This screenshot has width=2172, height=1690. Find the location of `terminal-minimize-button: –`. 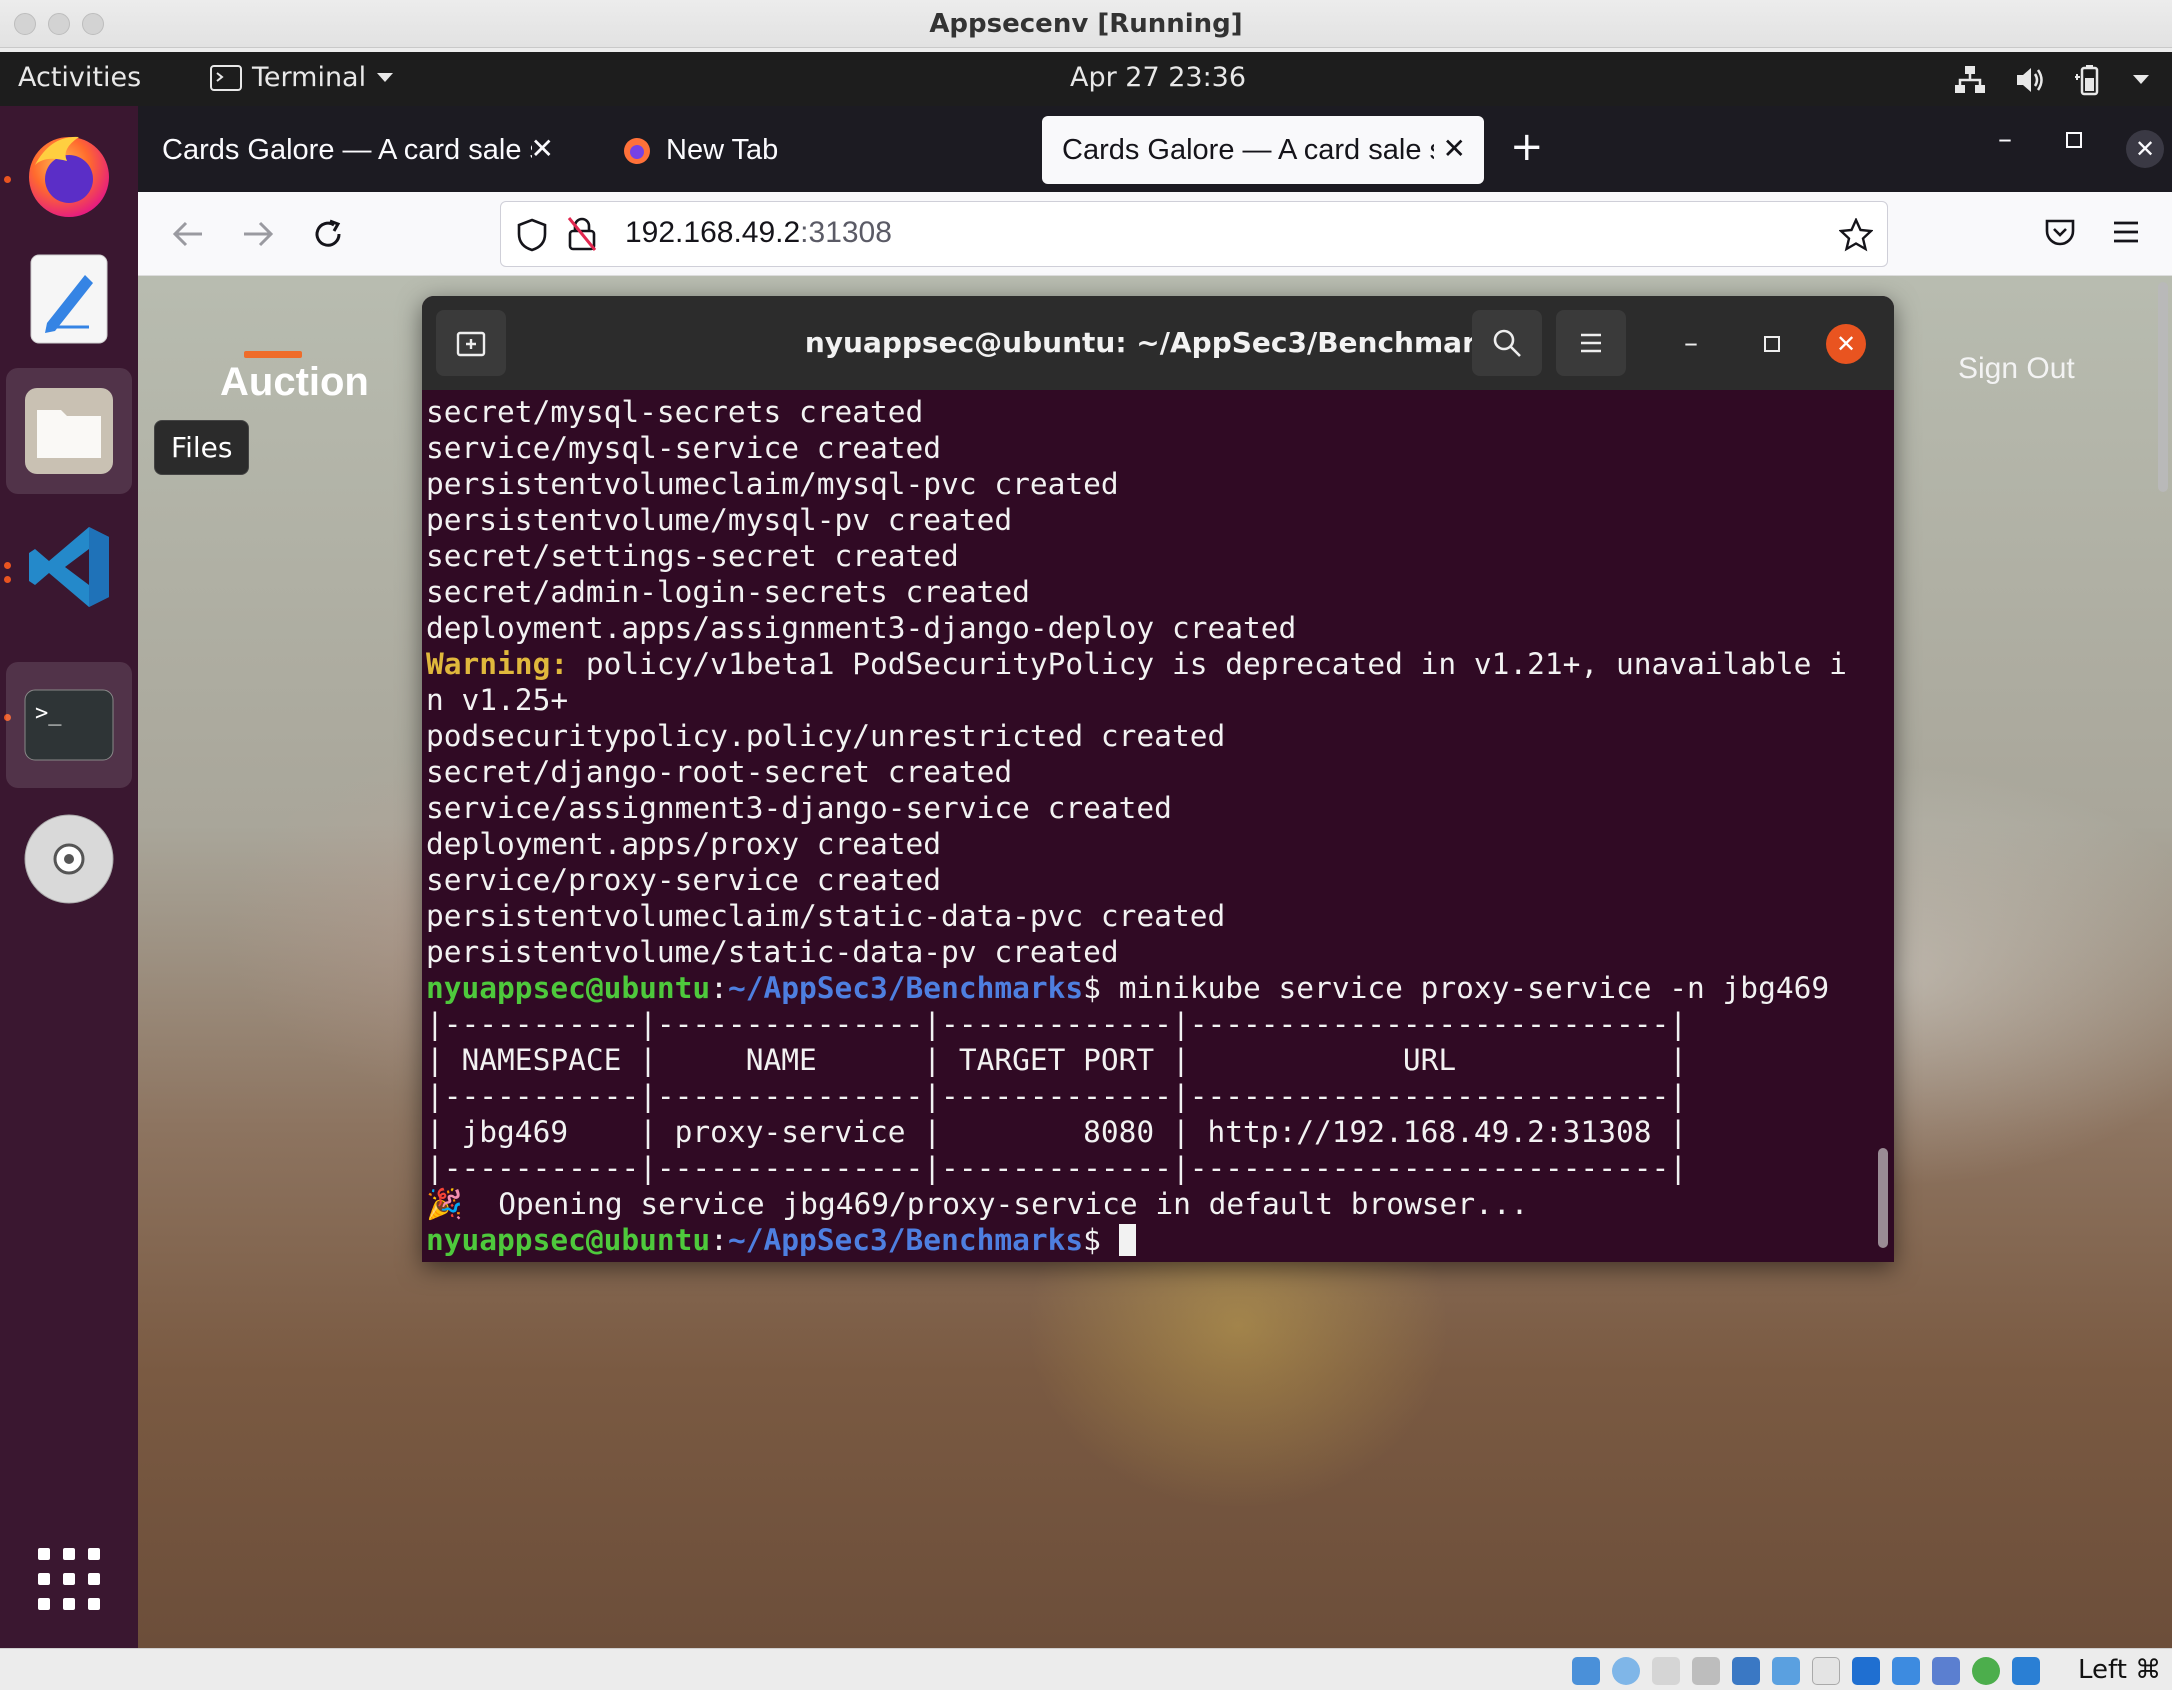

terminal-minimize-button: – is located at coordinates (1691, 342).